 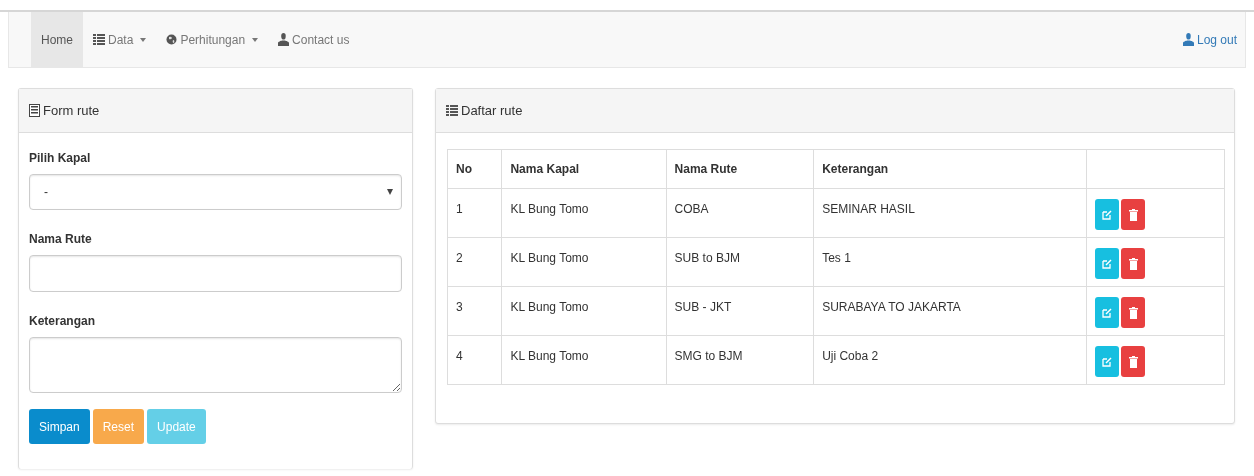 I want to click on input-field, so click(x=215, y=273).